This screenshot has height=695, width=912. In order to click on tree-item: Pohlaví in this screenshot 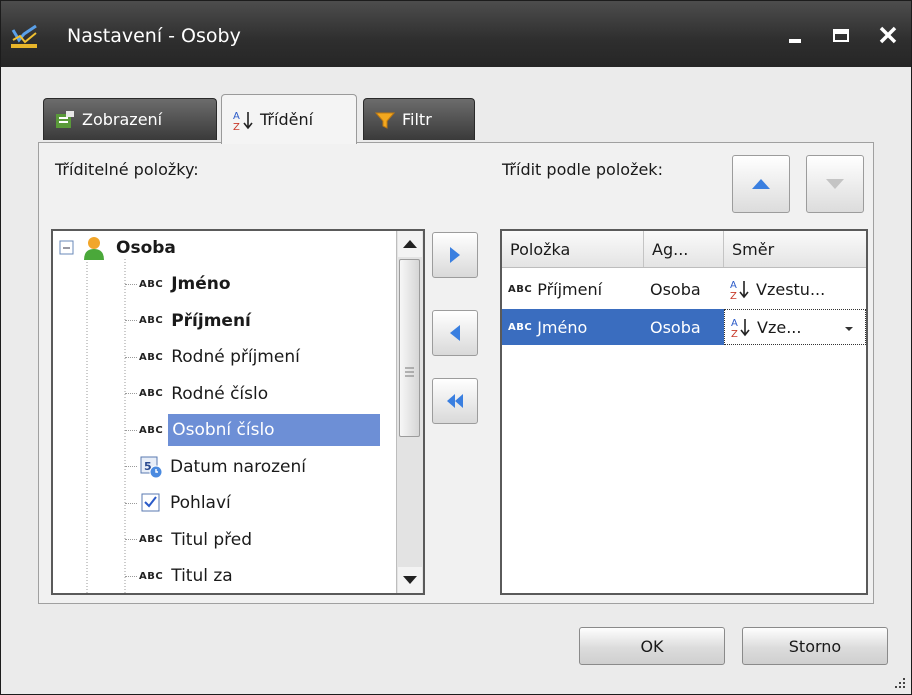, I will do `click(179, 503)`.